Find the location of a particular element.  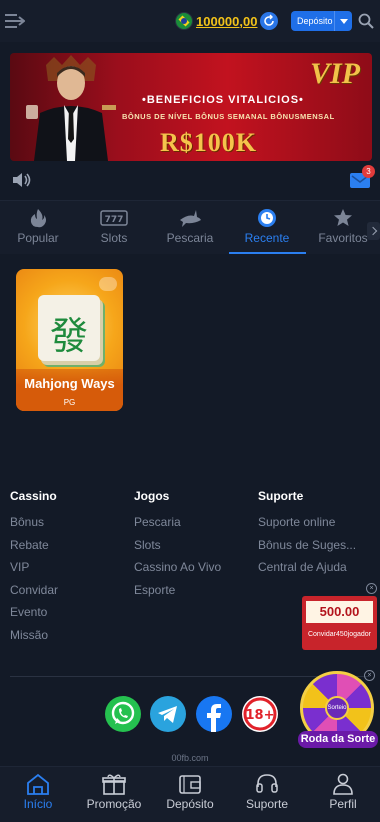

footer-link-bonus: Bônus is located at coordinates (34, 526).